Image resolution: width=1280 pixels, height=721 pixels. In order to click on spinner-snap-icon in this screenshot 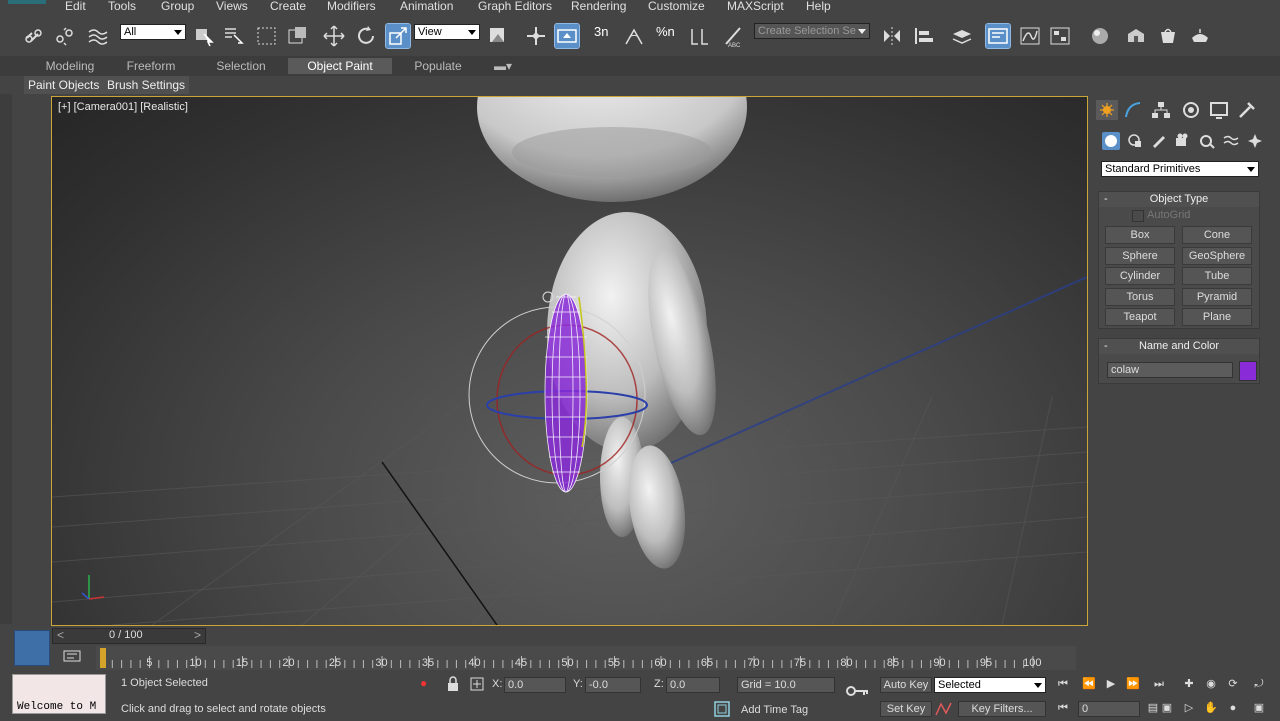, I will do `click(700, 36)`.